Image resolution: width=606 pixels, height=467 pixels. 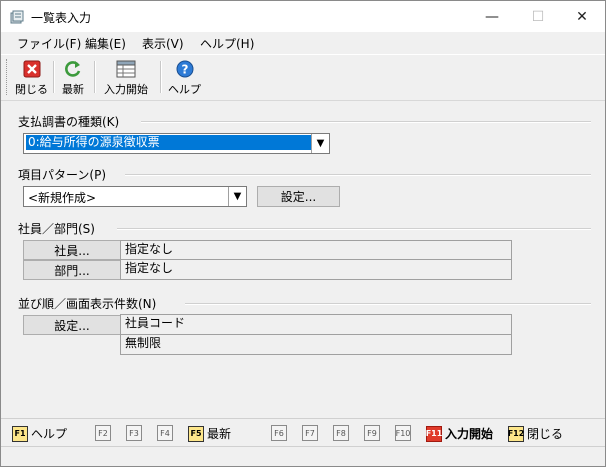 I want to click on f2-key: F2, so click(x=104, y=433).